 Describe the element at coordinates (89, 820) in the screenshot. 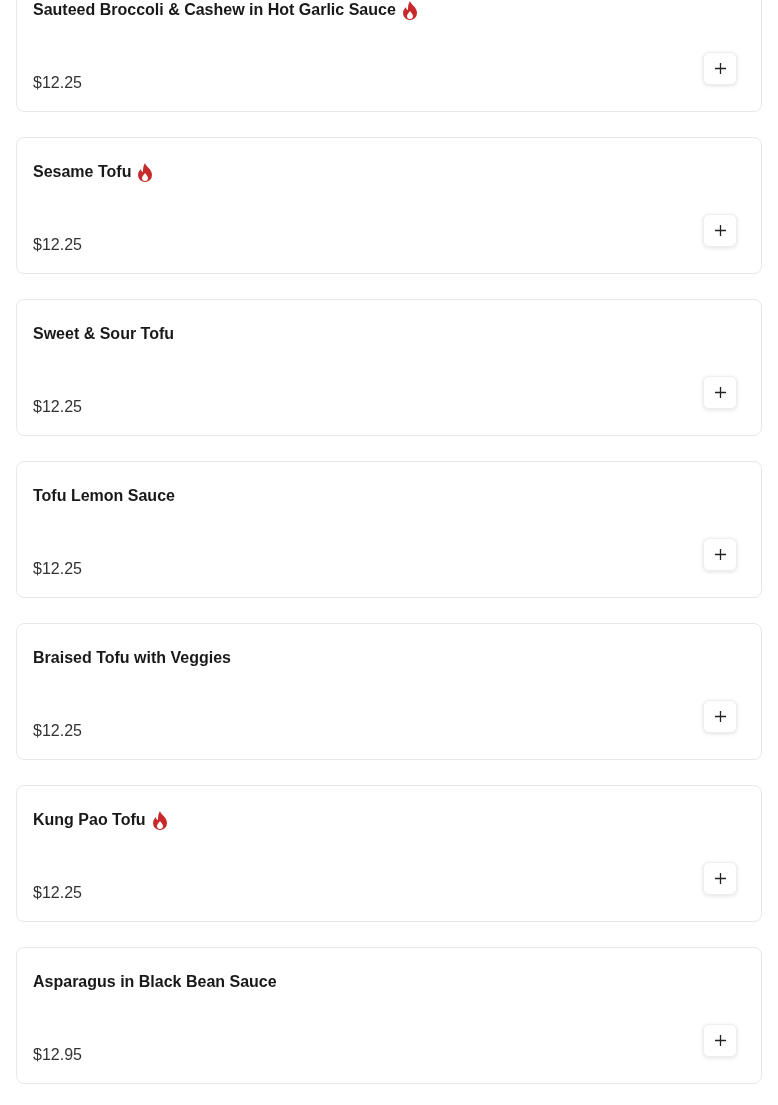

I see `dish-name: Kung Pao Tofu` at that location.